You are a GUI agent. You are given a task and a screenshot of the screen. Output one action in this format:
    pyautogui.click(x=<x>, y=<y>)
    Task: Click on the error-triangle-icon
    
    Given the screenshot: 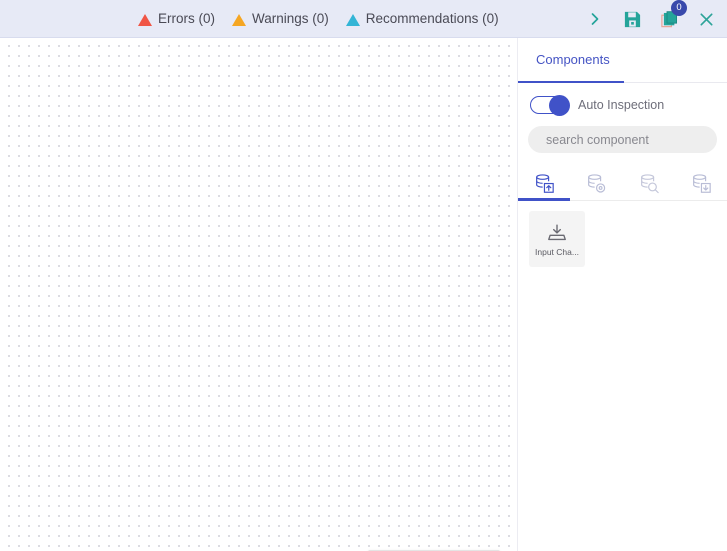 What is the action you would take?
    pyautogui.click(x=145, y=19)
    